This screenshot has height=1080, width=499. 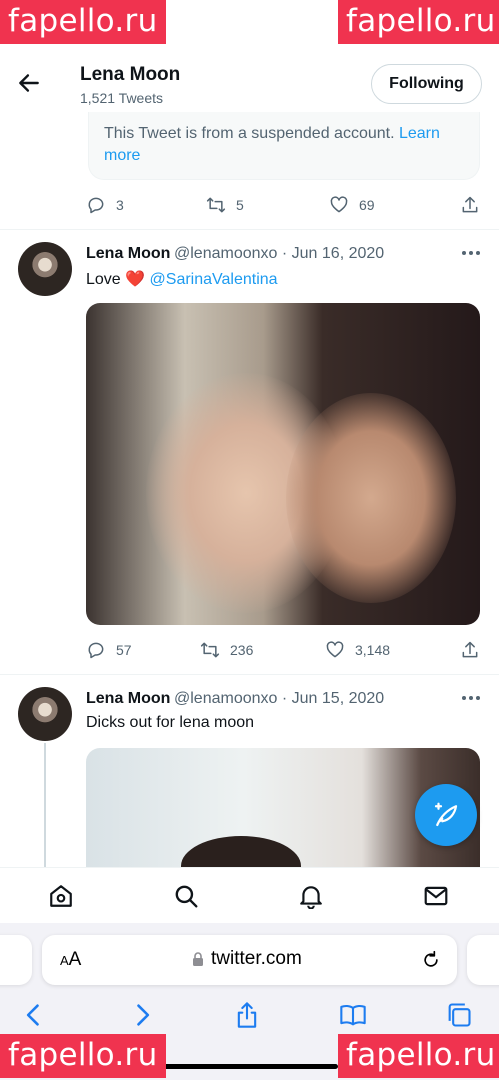 What do you see at coordinates (122, 98) in the screenshot?
I see `tweet-count: 1,521 Tweets` at bounding box center [122, 98].